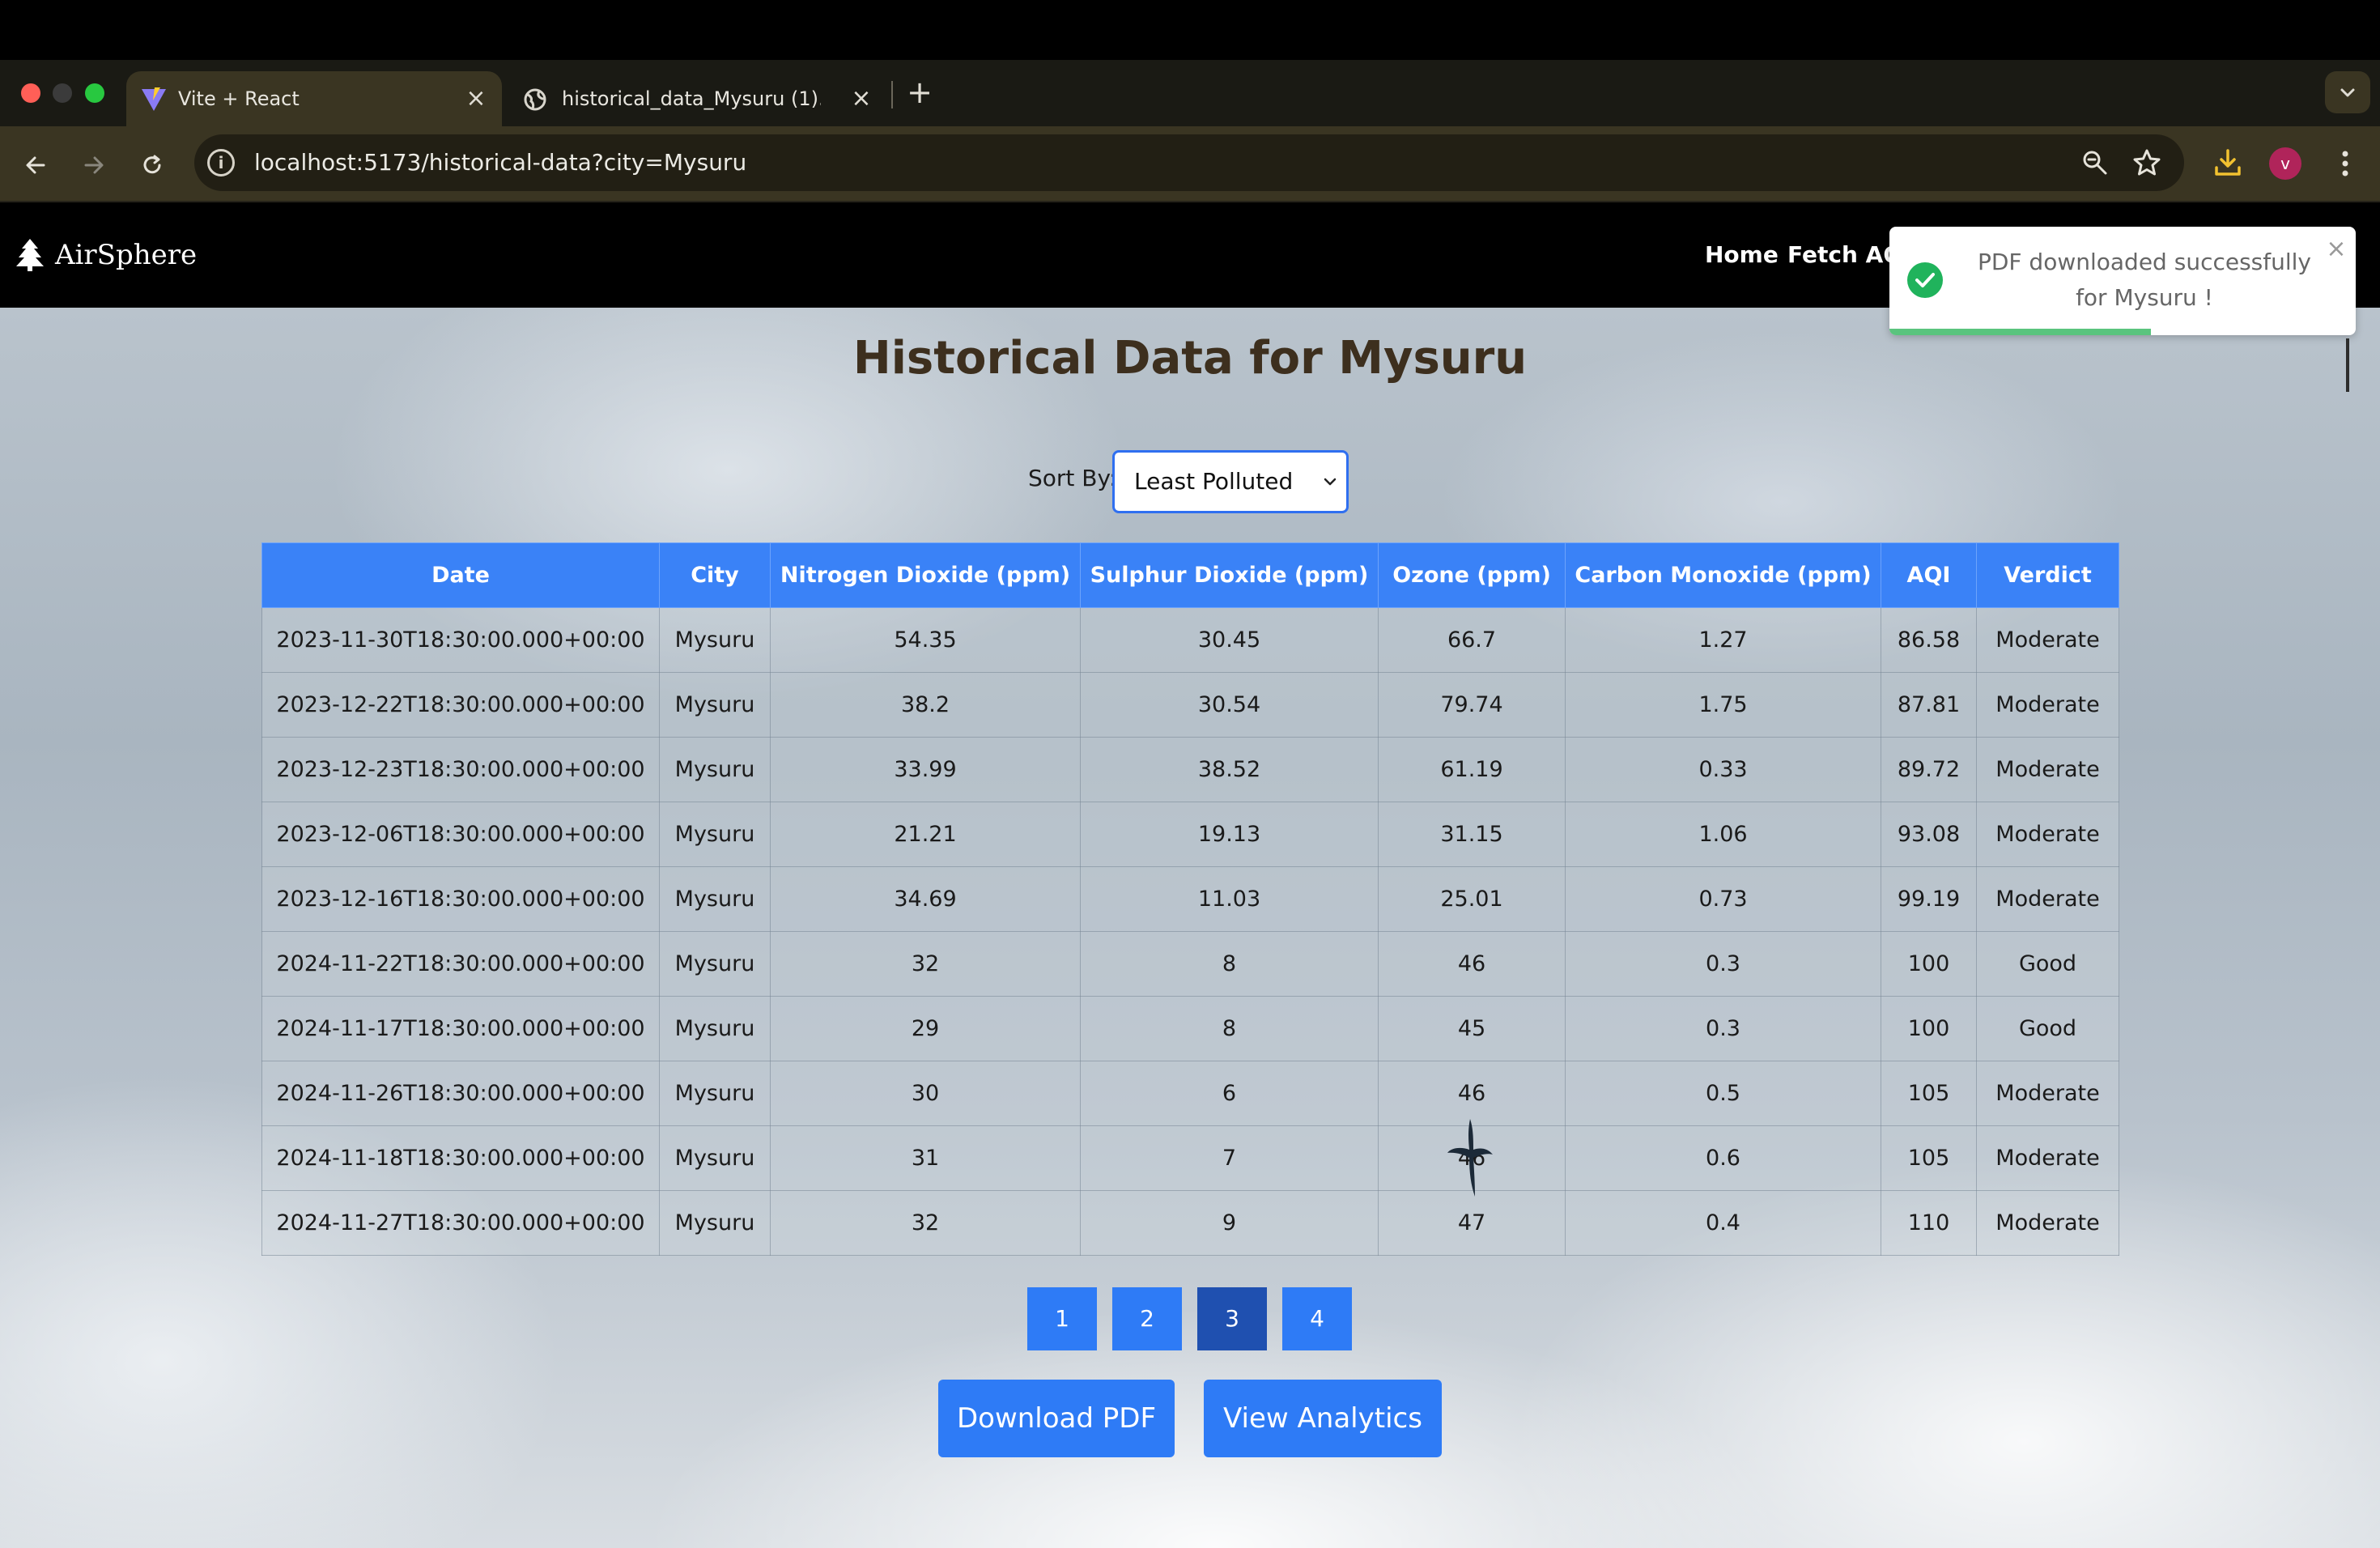  I want to click on globe-icon, so click(536, 100).